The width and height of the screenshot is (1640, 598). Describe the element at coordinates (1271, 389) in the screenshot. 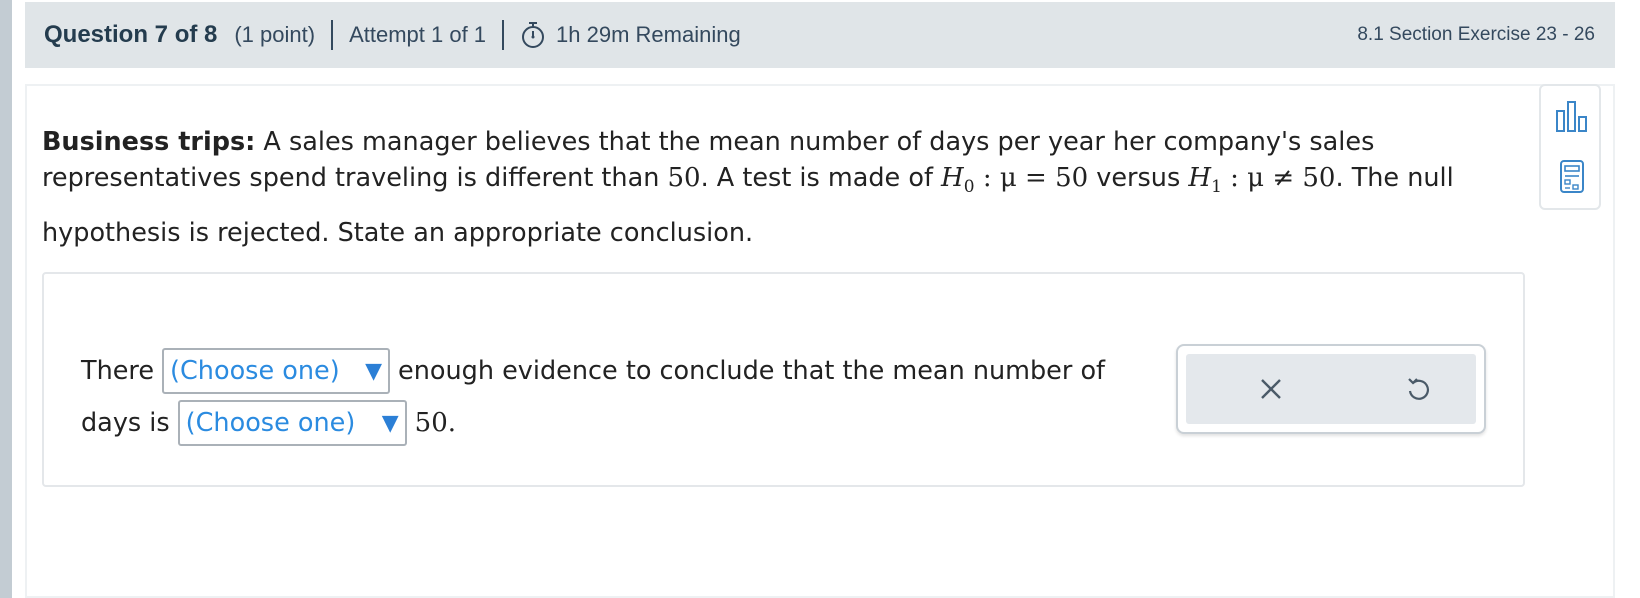

I see `close-icon` at that location.